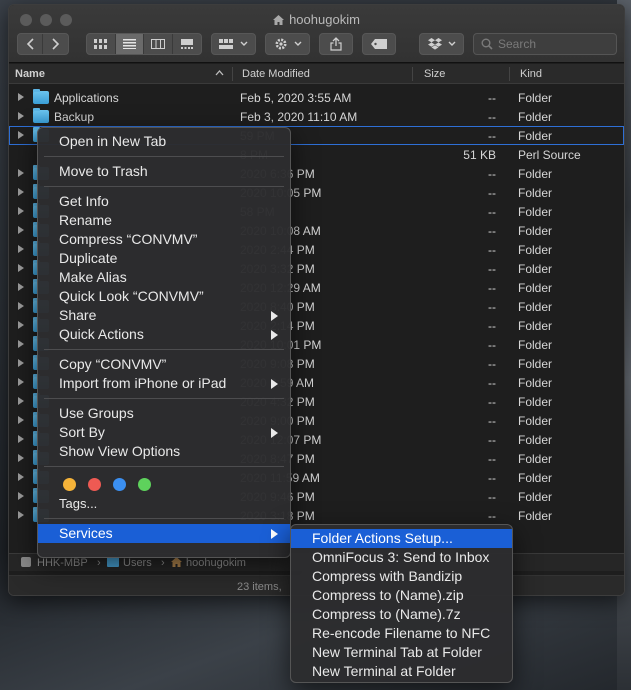 The image size is (631, 690). What do you see at coordinates (531, 74) in the screenshot?
I see `column-kind-header: Kind` at bounding box center [531, 74].